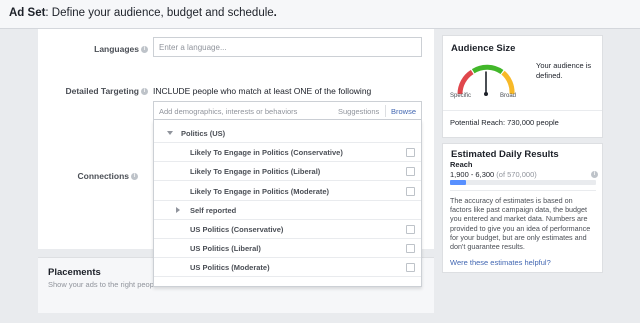 This screenshot has height=323, width=640. What do you see at coordinates (102, 284) in the screenshot?
I see `placements-description: Show your ads to the right peopl` at bounding box center [102, 284].